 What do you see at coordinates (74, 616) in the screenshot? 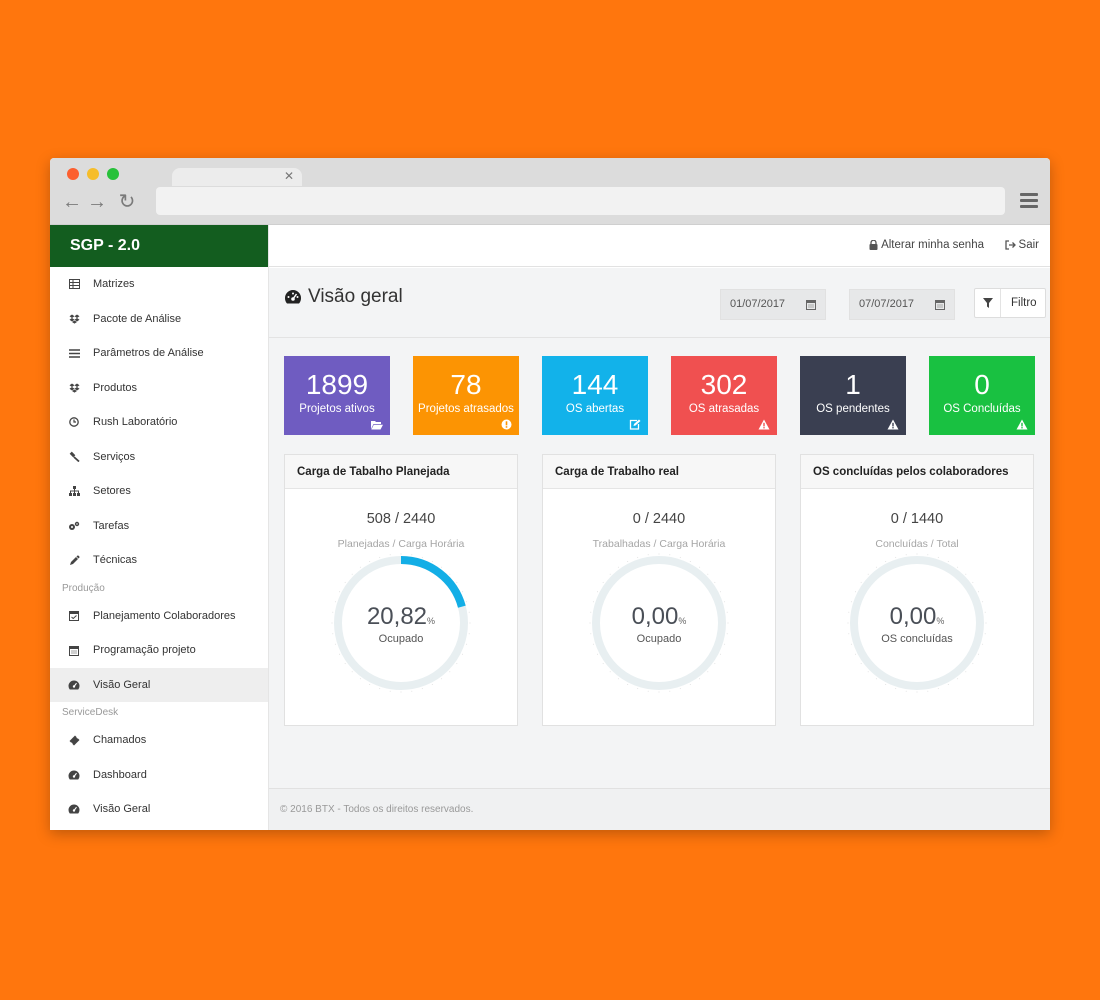
I see `calendar-check-icon` at bounding box center [74, 616].